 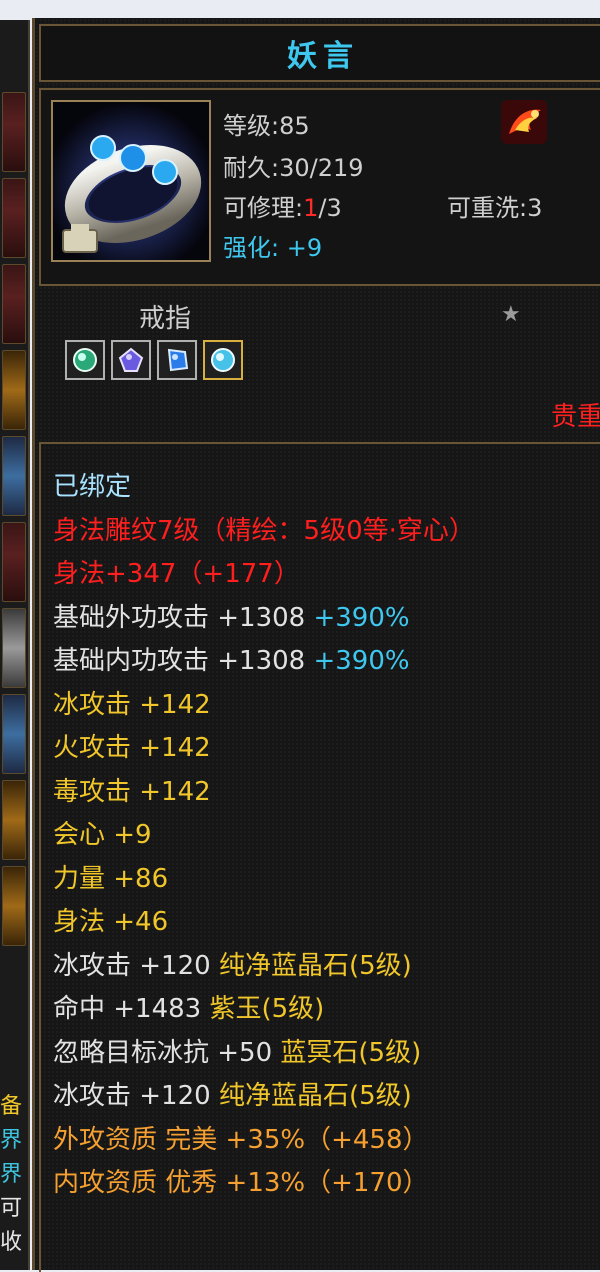 I want to click on repair-total: /3, so click(x=330, y=208).